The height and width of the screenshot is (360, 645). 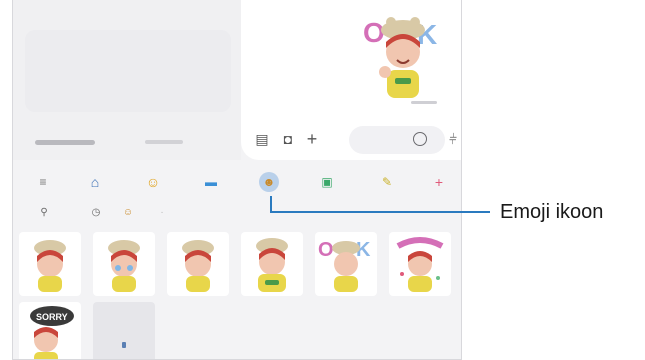 I want to click on voice-icon: ⫩, so click(x=453, y=139).